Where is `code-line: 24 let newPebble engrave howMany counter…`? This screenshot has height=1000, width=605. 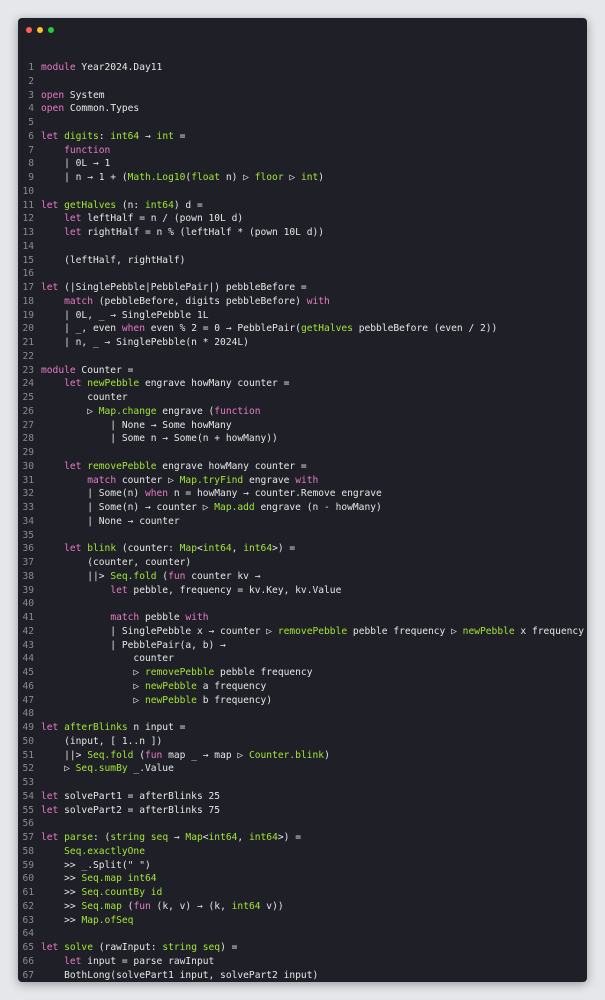
code-line: 24 let newPebble engrave howMany counter… is located at coordinates (302, 384).